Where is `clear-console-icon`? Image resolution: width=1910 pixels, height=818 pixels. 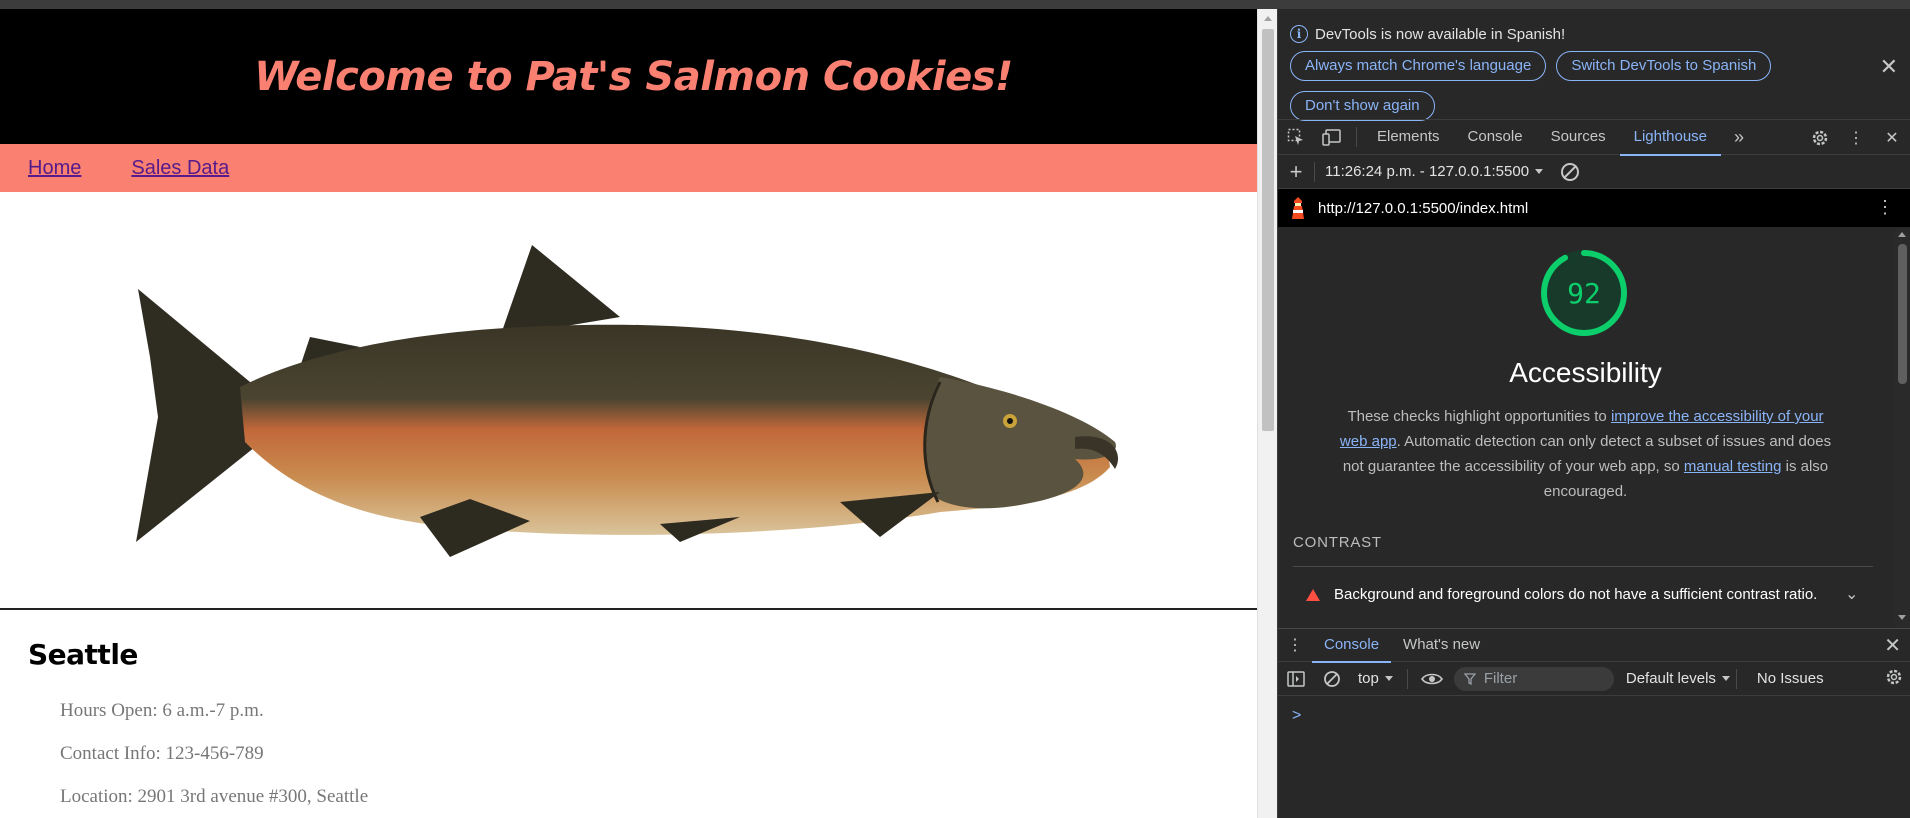 clear-console-icon is located at coordinates (1332, 679).